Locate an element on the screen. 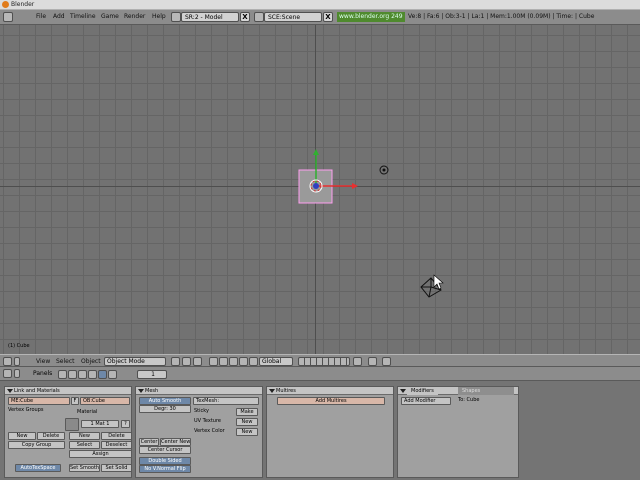 The image size is (640, 480). scene-context-icon is located at coordinates (112, 374).